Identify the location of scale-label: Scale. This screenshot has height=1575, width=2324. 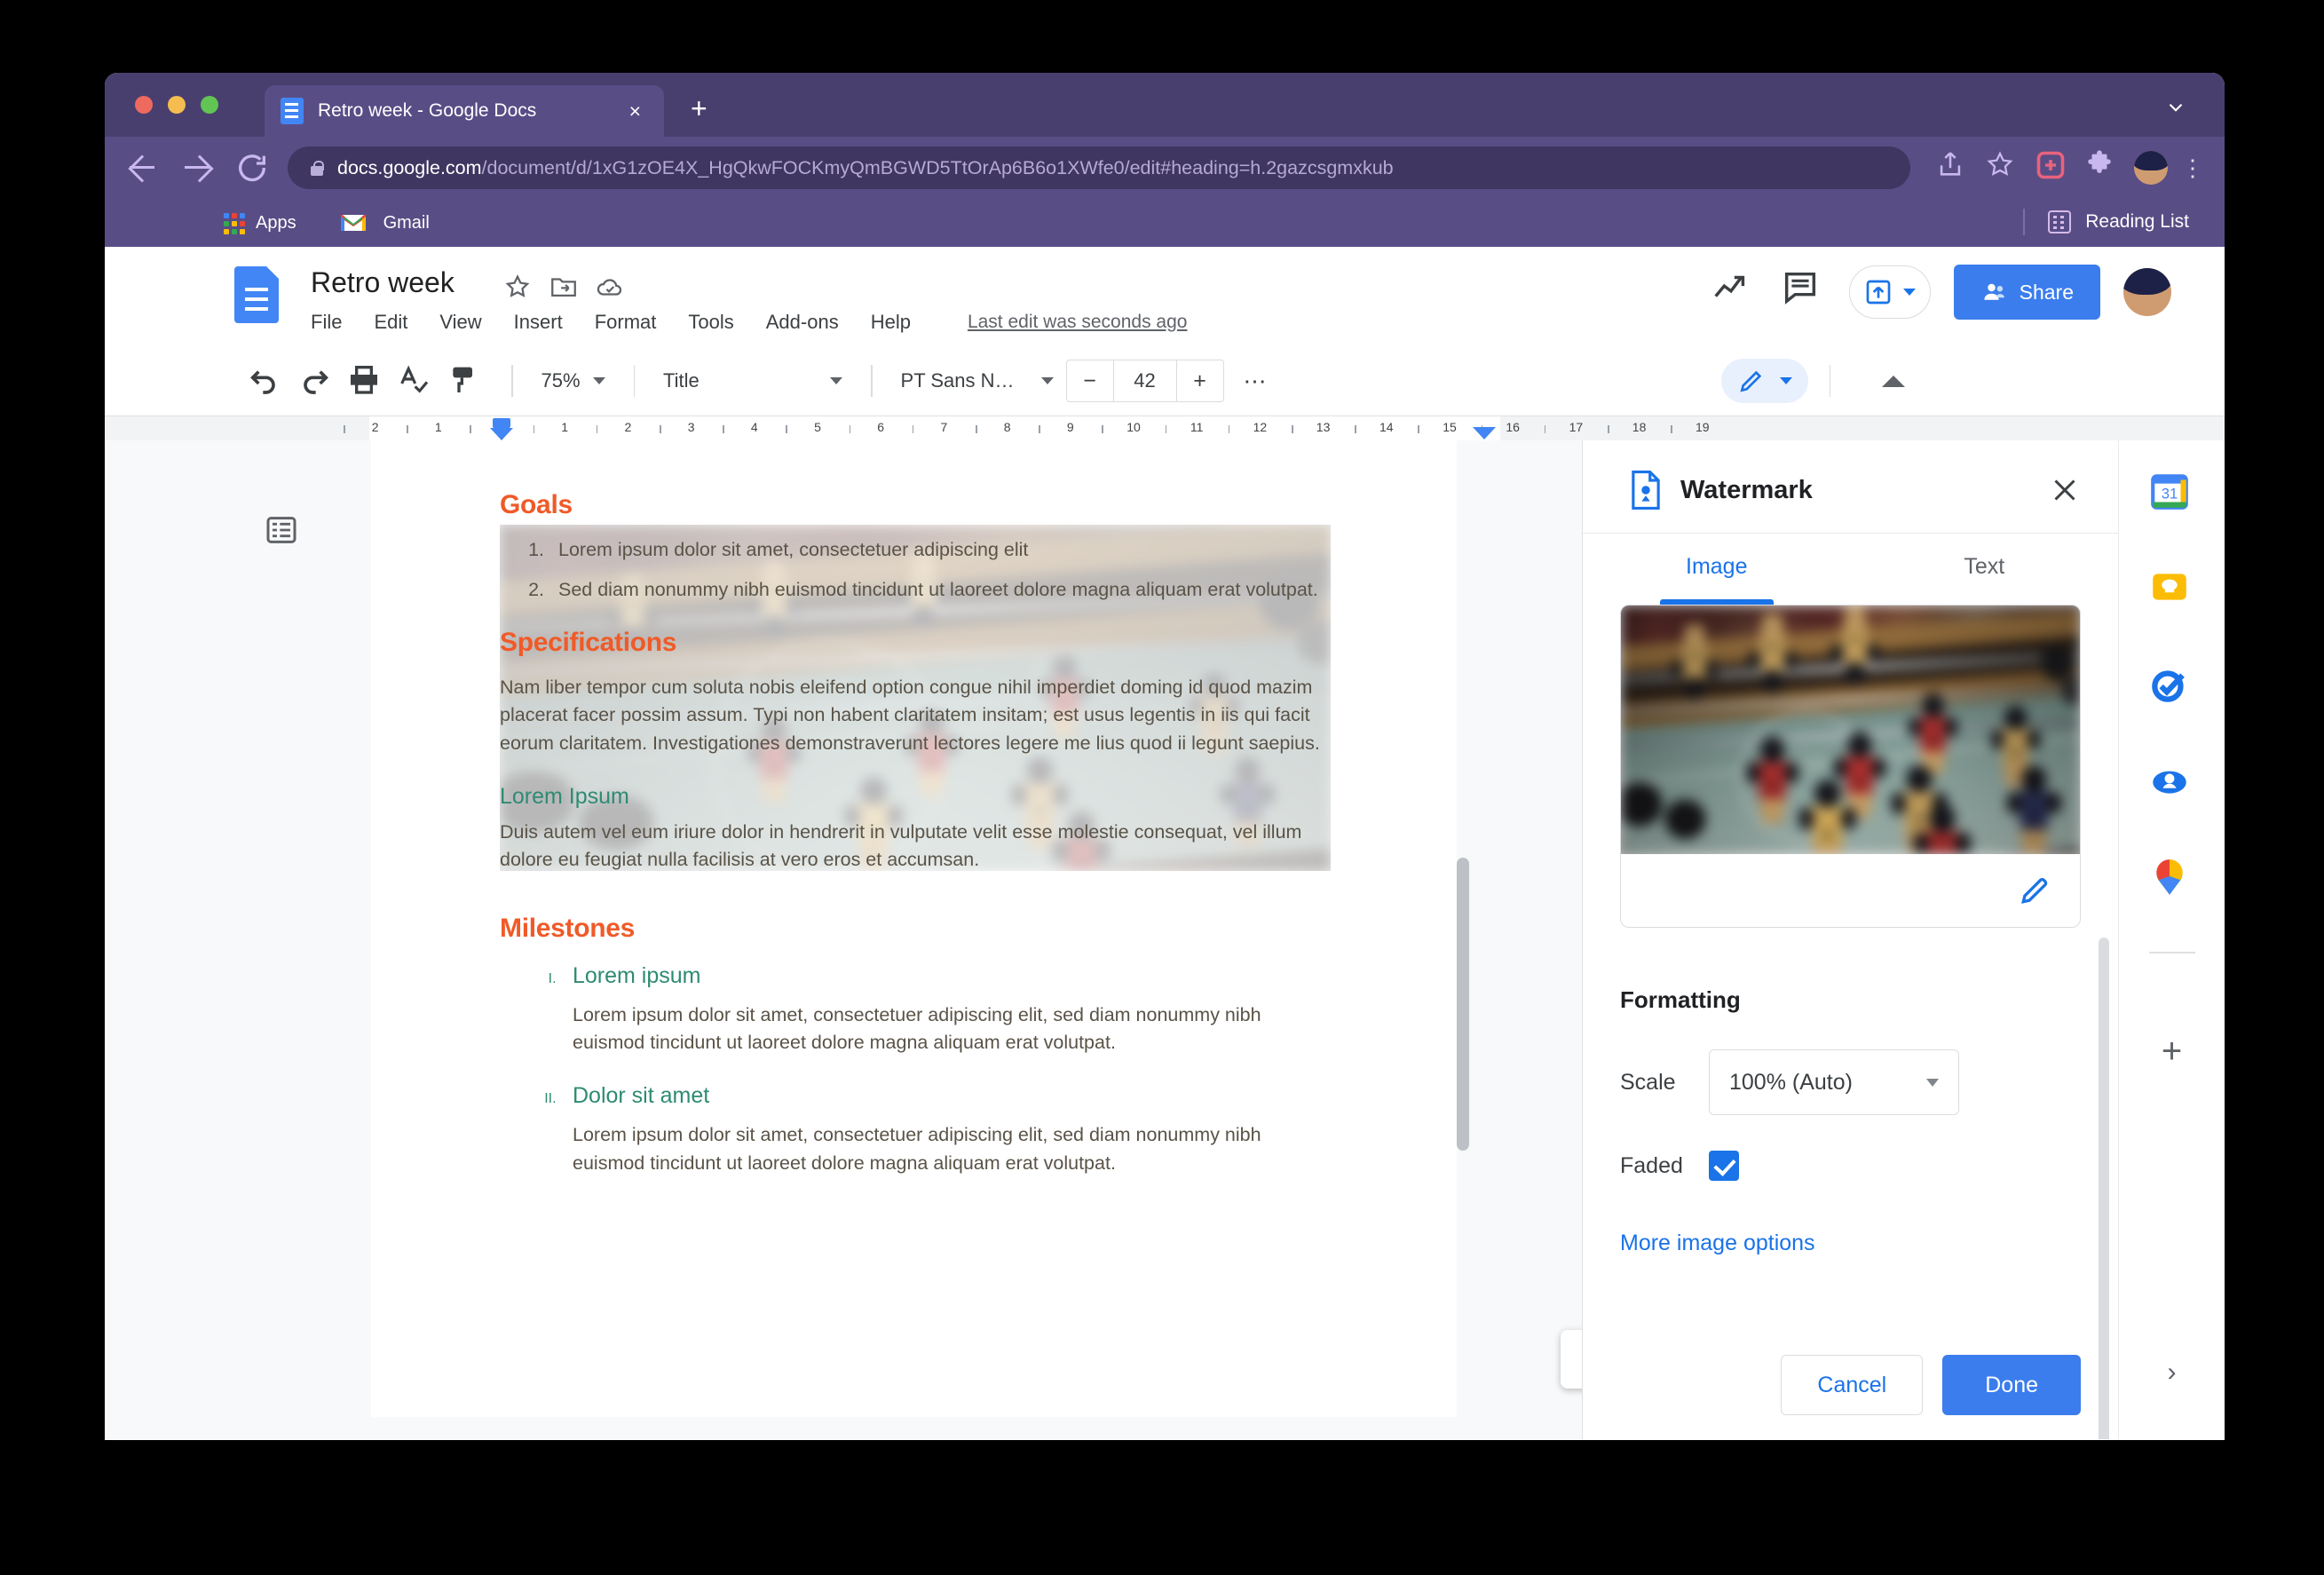
(1648, 1082).